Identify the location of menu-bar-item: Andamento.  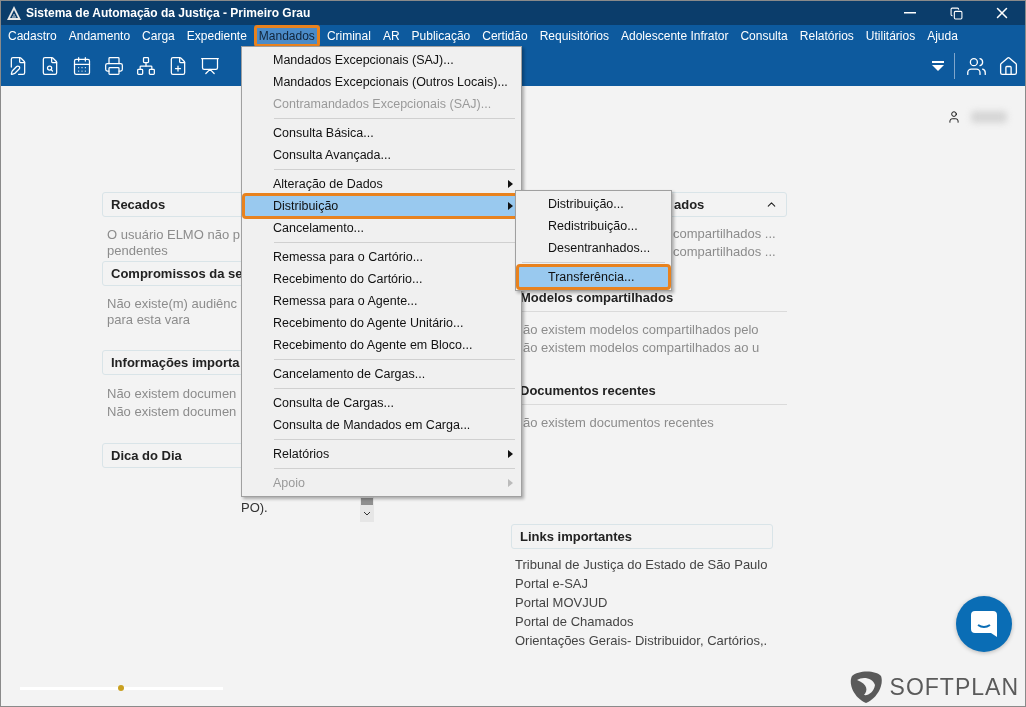
(99, 35).